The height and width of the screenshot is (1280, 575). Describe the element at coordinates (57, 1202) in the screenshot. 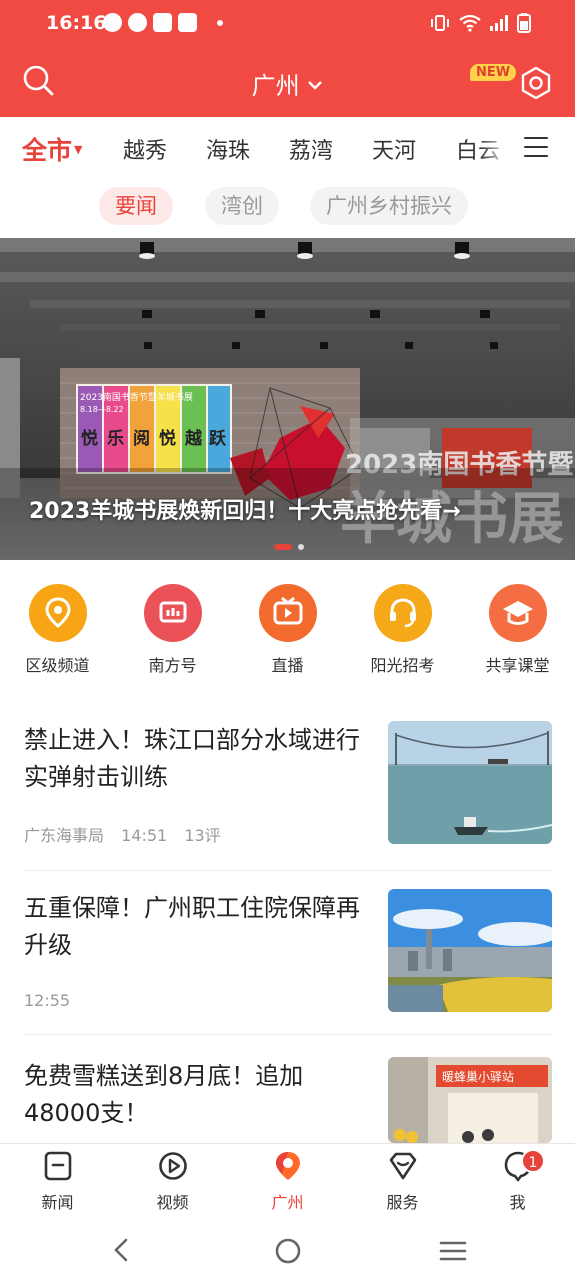

I see `nav-label: 新闻` at that location.